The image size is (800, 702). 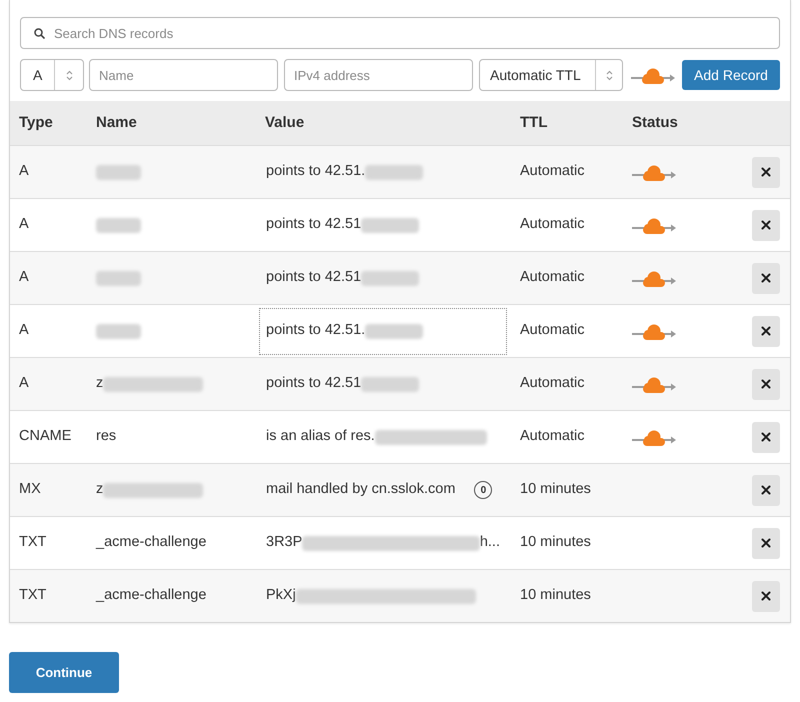 I want to click on record-type: MX, so click(x=30, y=489).